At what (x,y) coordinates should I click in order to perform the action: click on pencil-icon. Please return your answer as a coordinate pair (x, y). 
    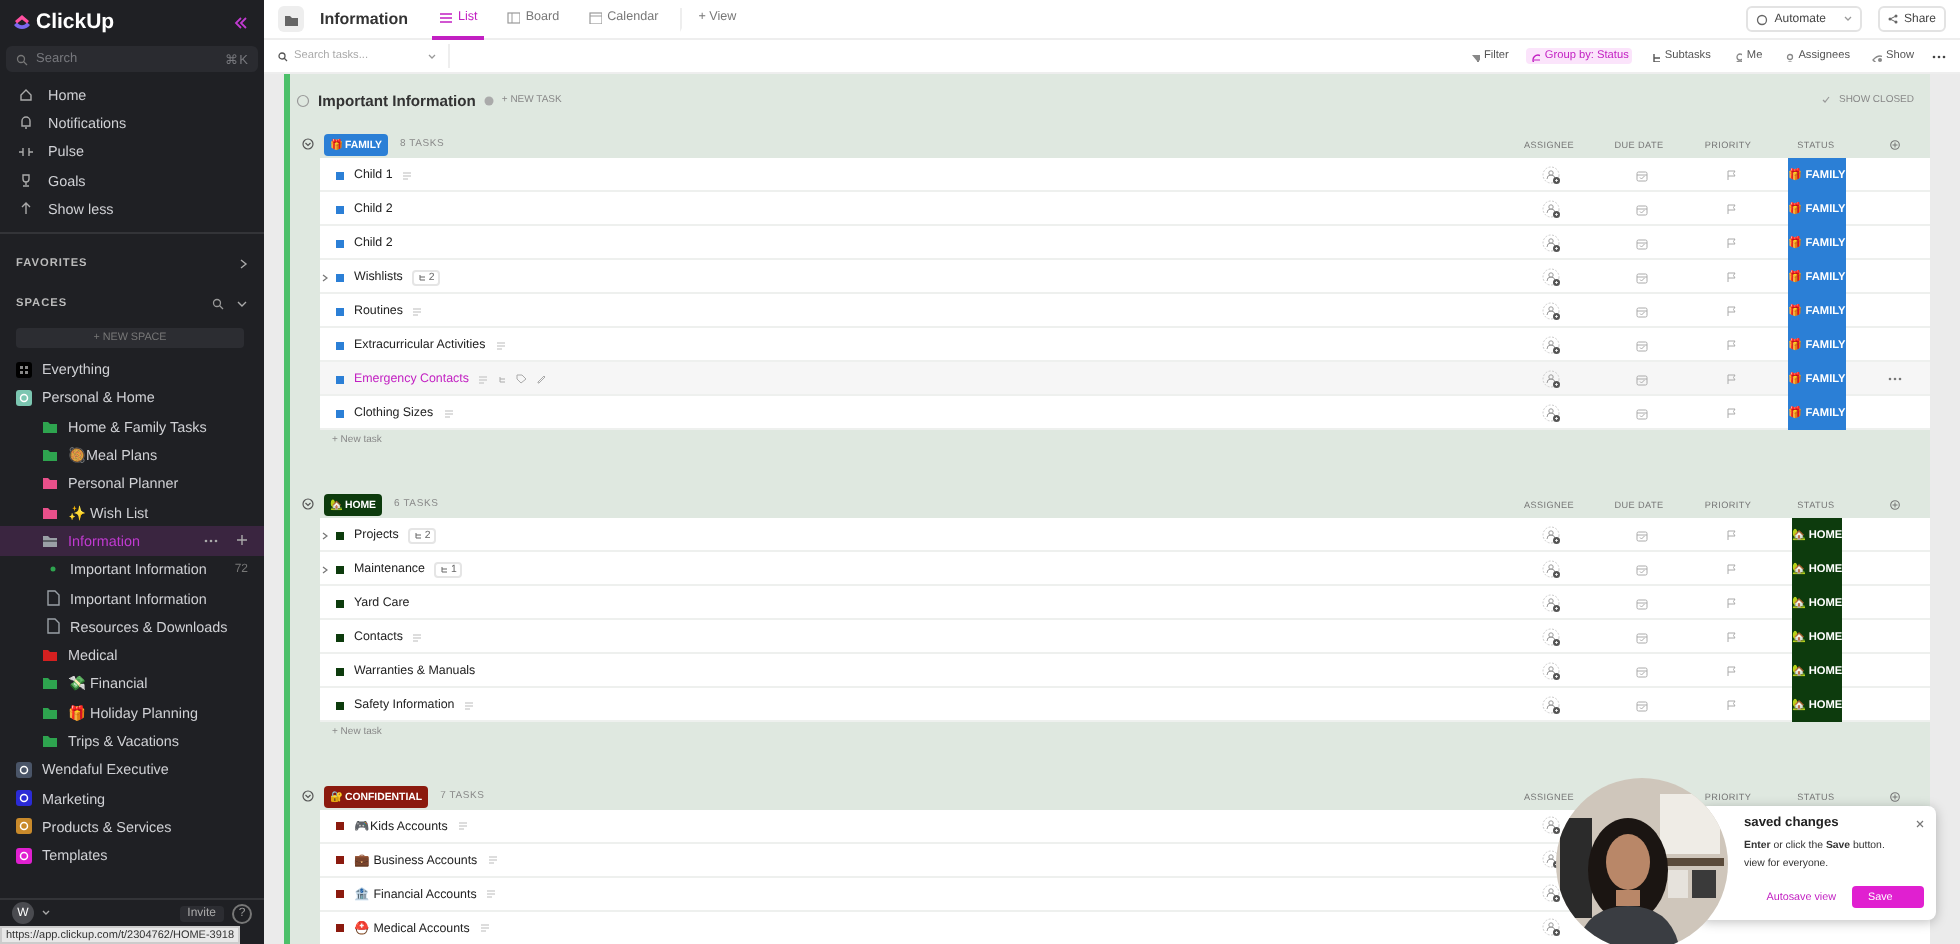
    Looking at the image, I should click on (541, 379).